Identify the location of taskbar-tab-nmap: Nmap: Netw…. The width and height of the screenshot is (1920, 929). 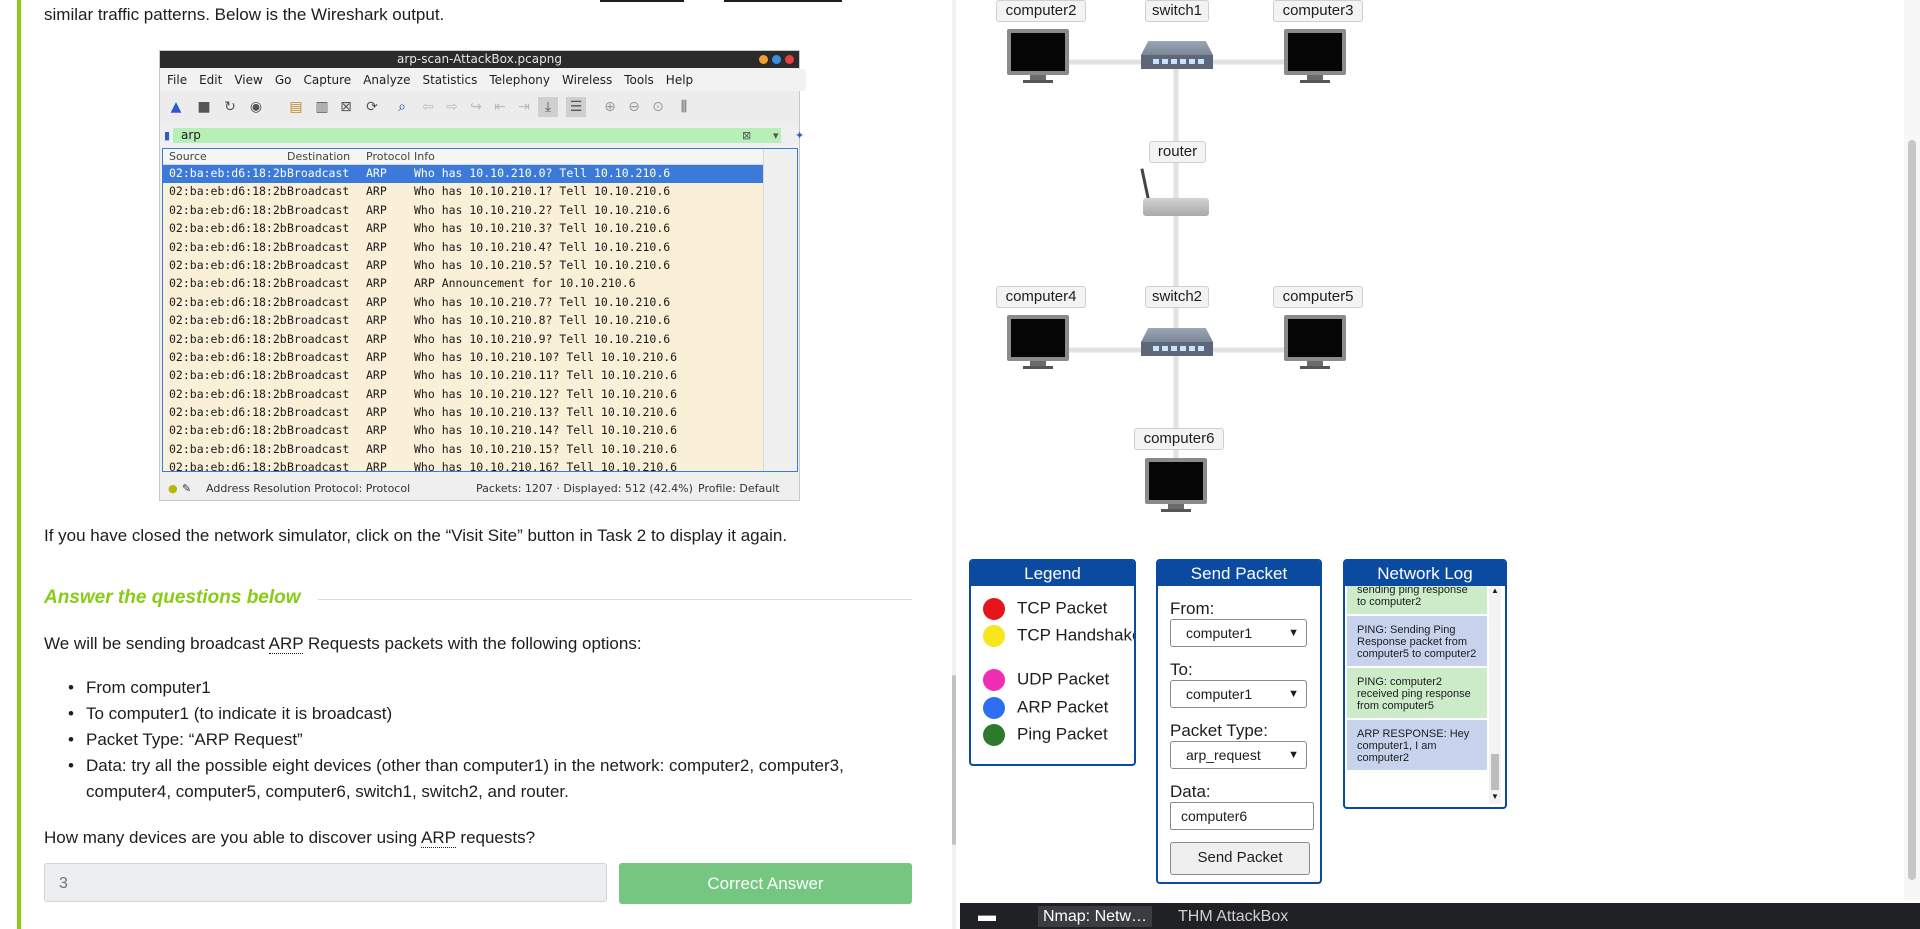
(1095, 916).